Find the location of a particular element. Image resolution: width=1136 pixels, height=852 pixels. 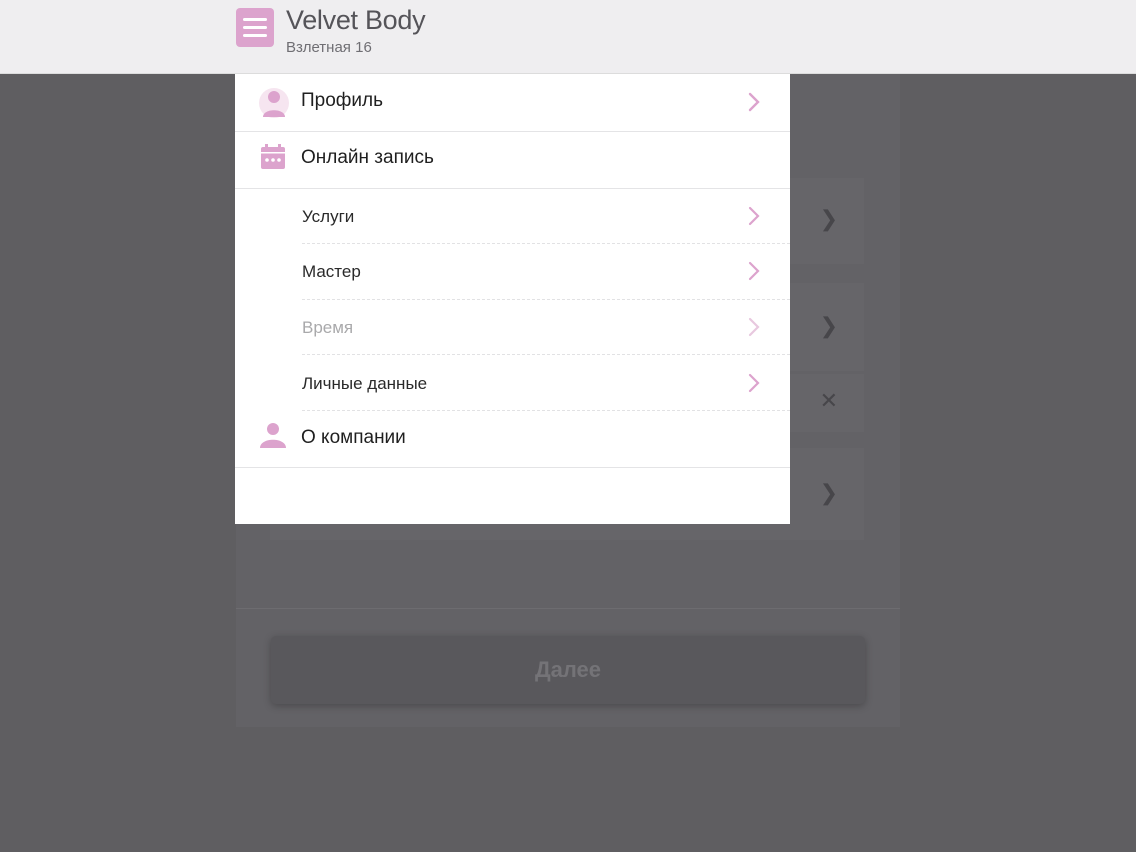

app-header: Velvet Body Взлетная 16 is located at coordinates (568, 37).